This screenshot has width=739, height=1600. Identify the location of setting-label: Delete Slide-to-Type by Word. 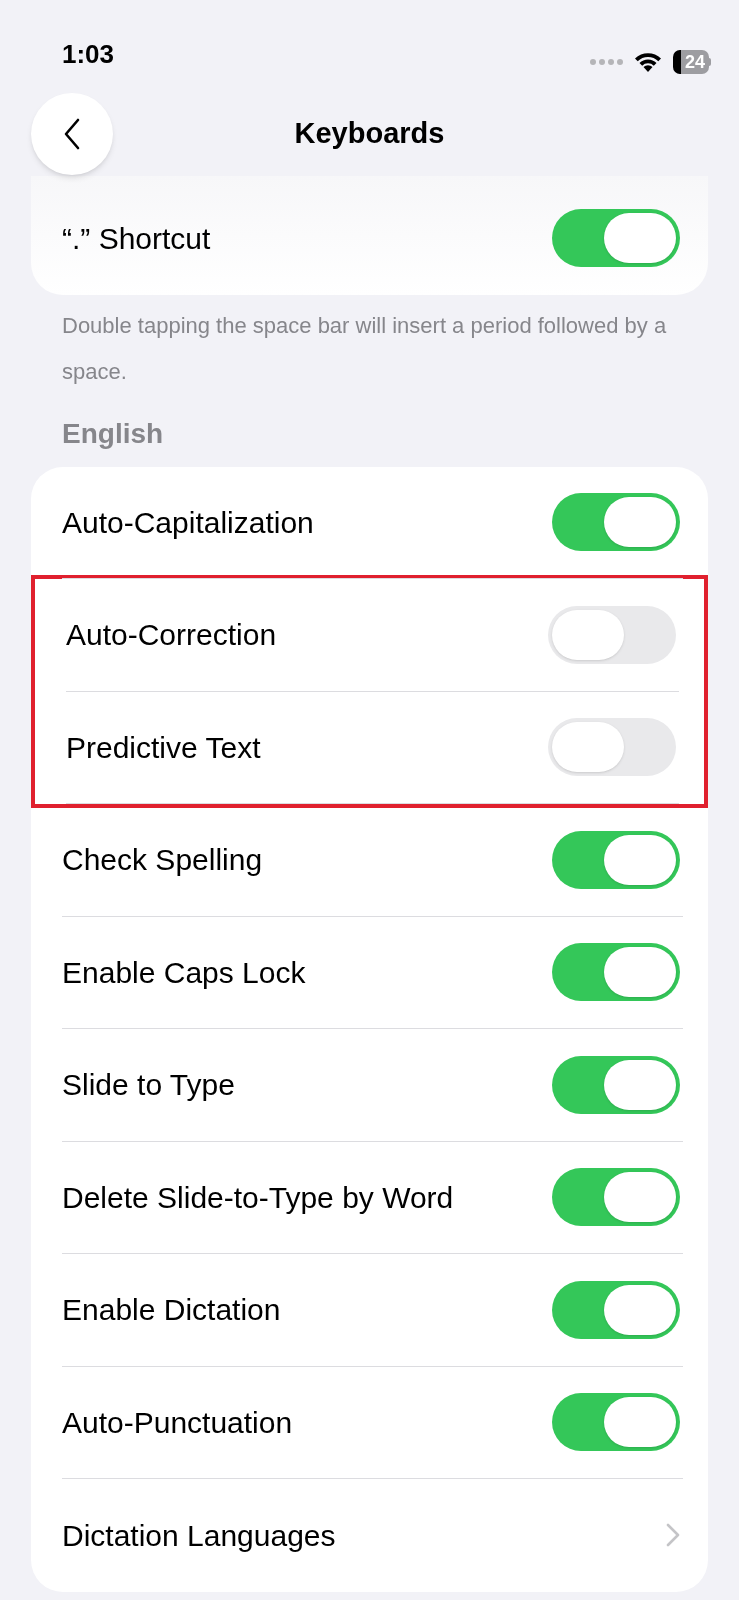
(258, 1197).